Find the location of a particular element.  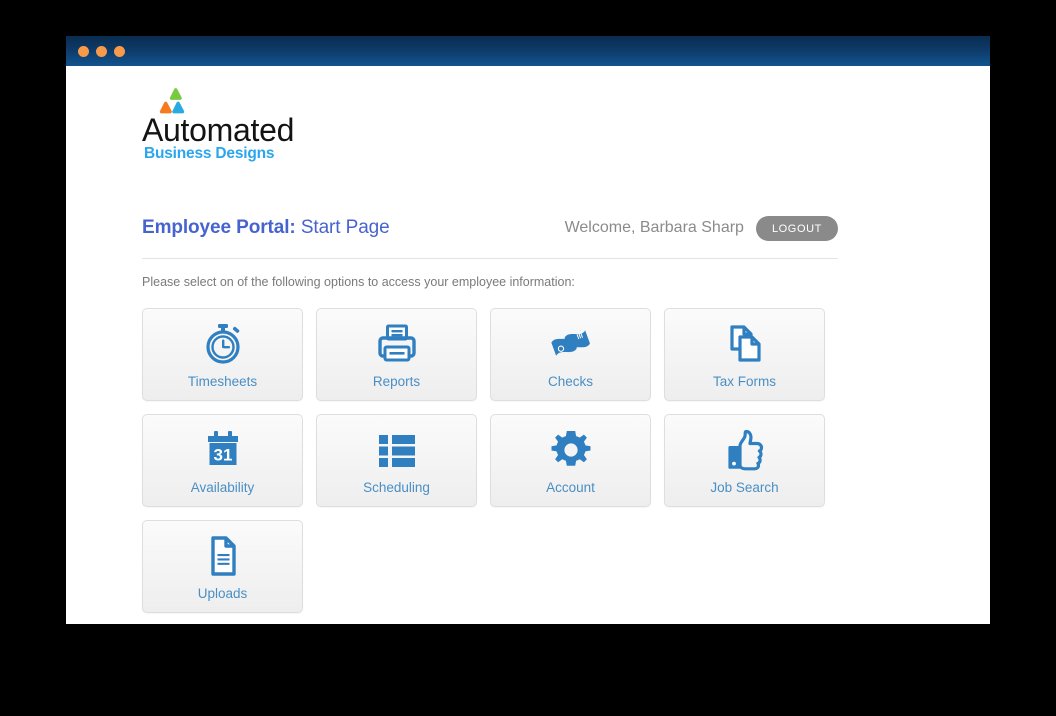

tile-availability: 31 Availability is located at coordinates (222, 460).